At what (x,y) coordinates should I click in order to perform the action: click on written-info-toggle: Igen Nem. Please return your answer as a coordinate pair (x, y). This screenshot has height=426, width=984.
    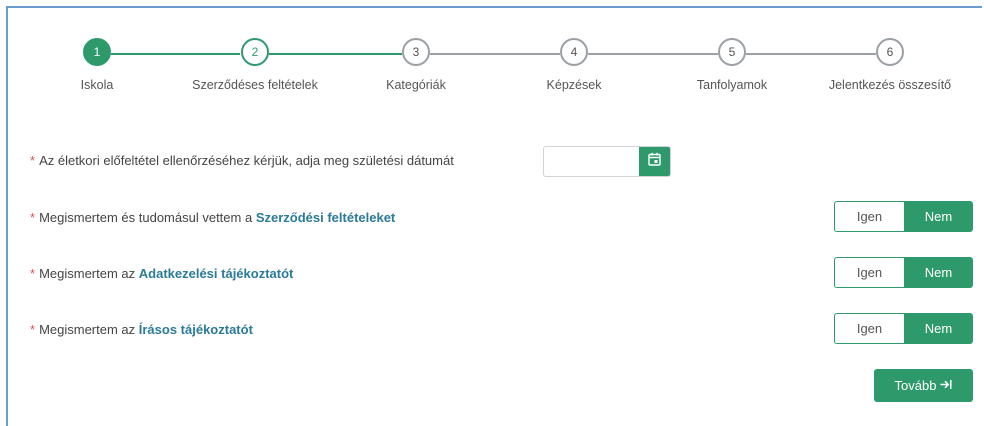
    Looking at the image, I should click on (903, 328).